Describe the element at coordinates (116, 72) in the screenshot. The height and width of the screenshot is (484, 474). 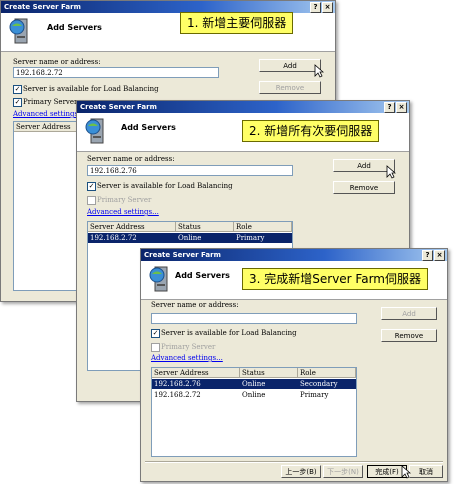
I see `server-name-input: 192.168.2.72` at that location.